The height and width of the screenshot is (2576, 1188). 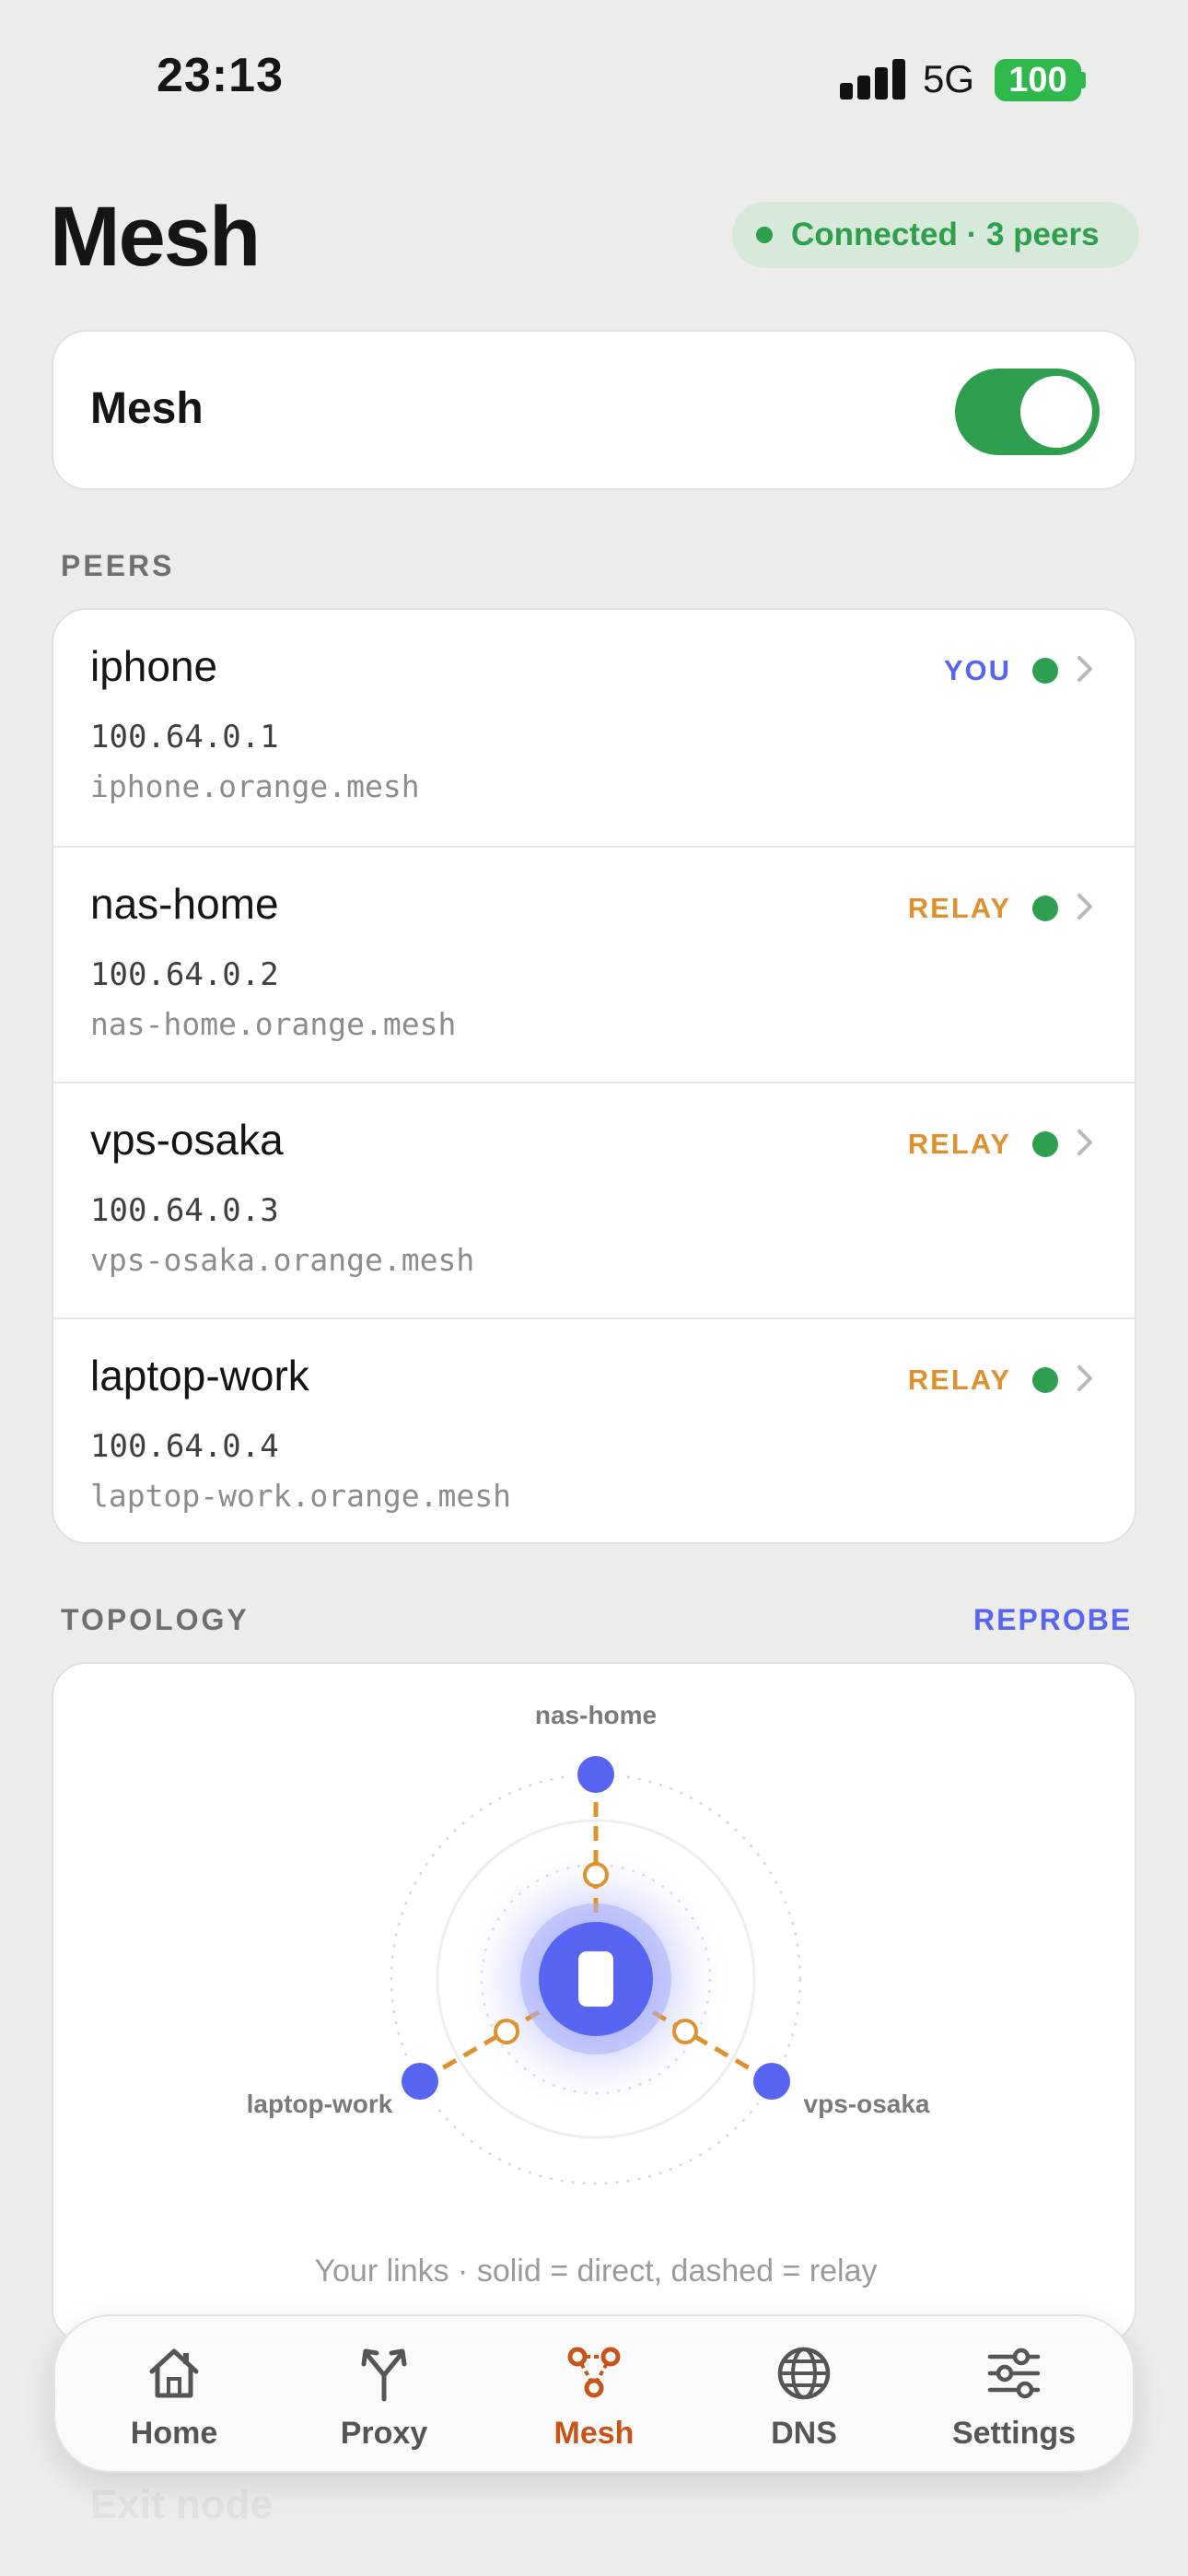 What do you see at coordinates (771, 2081) in the screenshot?
I see `peer-node-vps-osaka` at bounding box center [771, 2081].